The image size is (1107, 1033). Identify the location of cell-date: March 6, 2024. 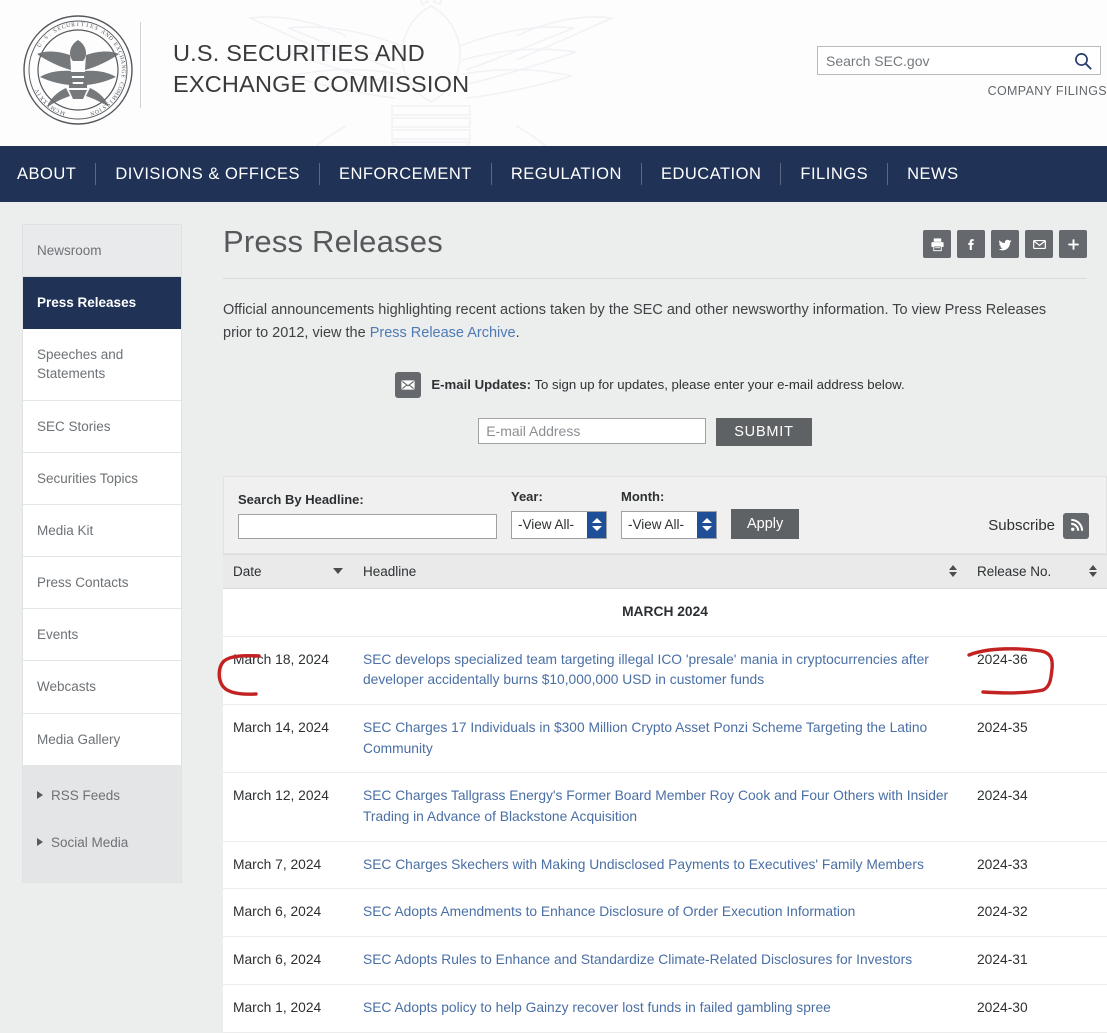
(288, 960).